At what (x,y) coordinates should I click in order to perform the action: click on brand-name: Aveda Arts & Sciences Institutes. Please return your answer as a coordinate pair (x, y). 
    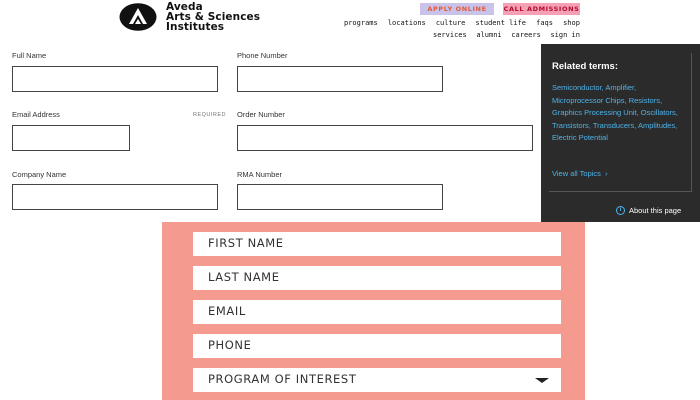
    Looking at the image, I should click on (213, 17).